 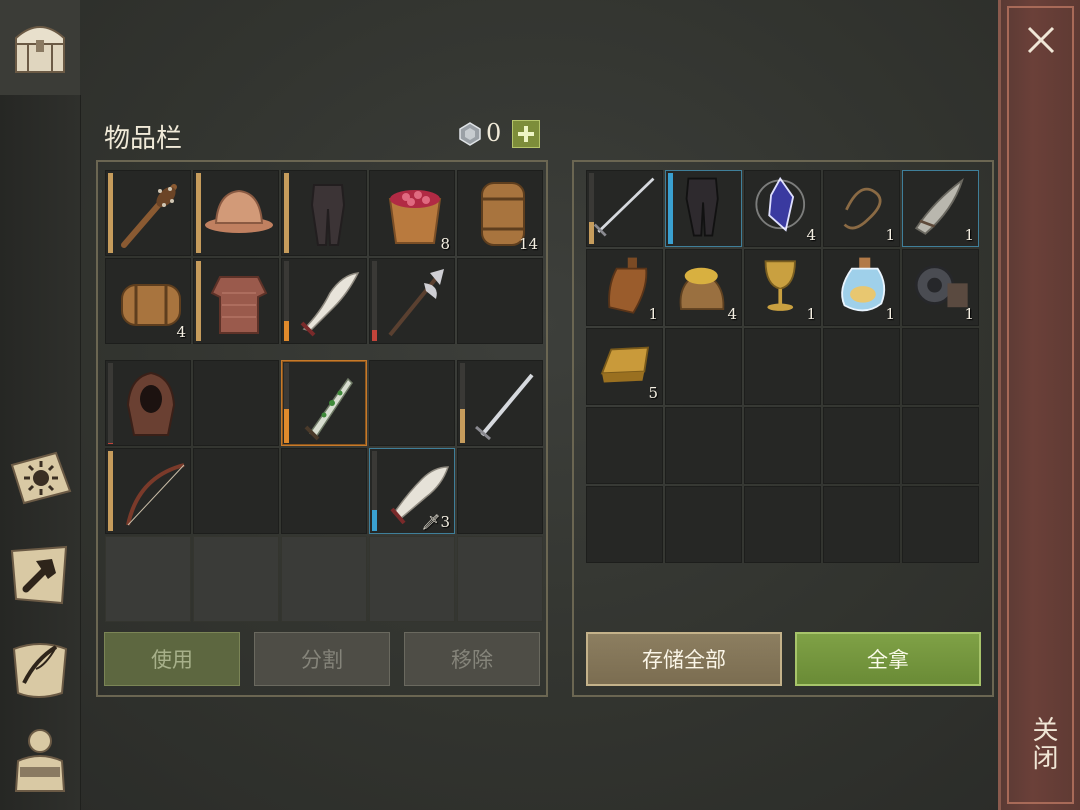 What do you see at coordinates (528, 244) in the screenshot?
I see `item-quantity: 14` at bounding box center [528, 244].